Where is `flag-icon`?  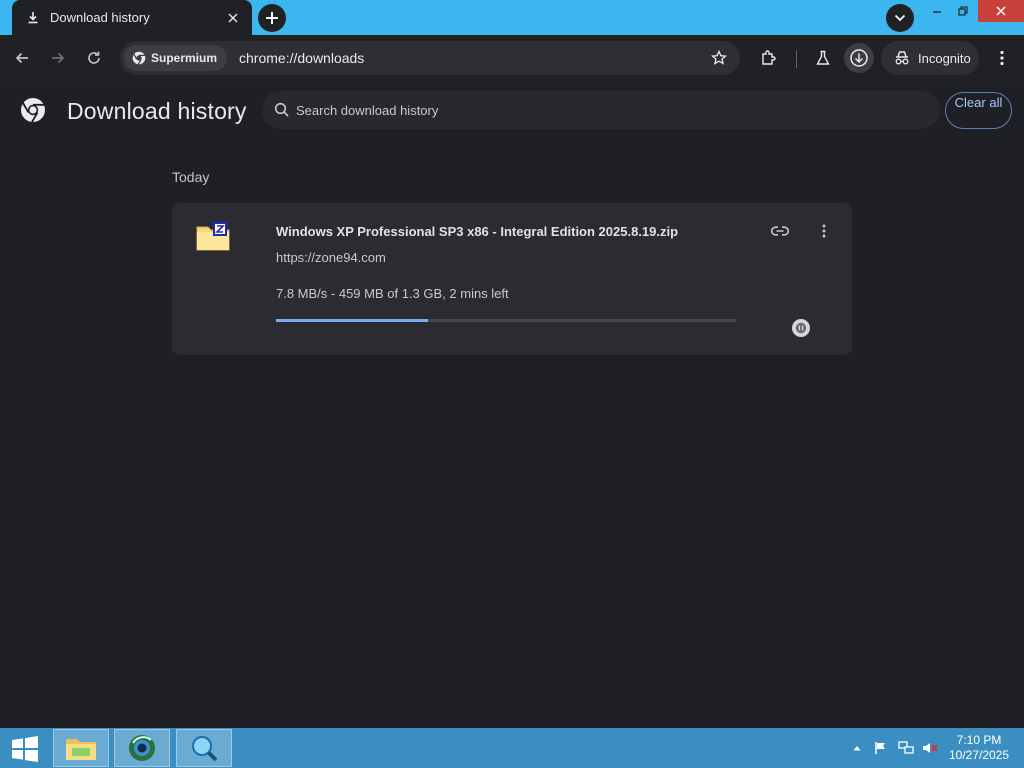 flag-icon is located at coordinates (880, 748).